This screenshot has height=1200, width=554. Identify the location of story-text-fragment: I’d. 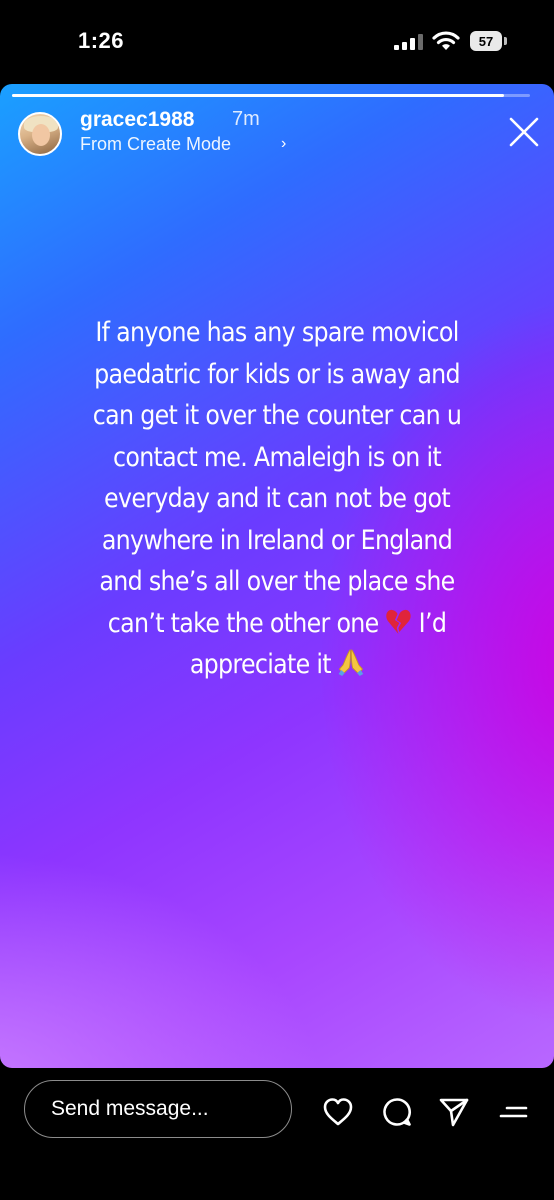
(432, 623).